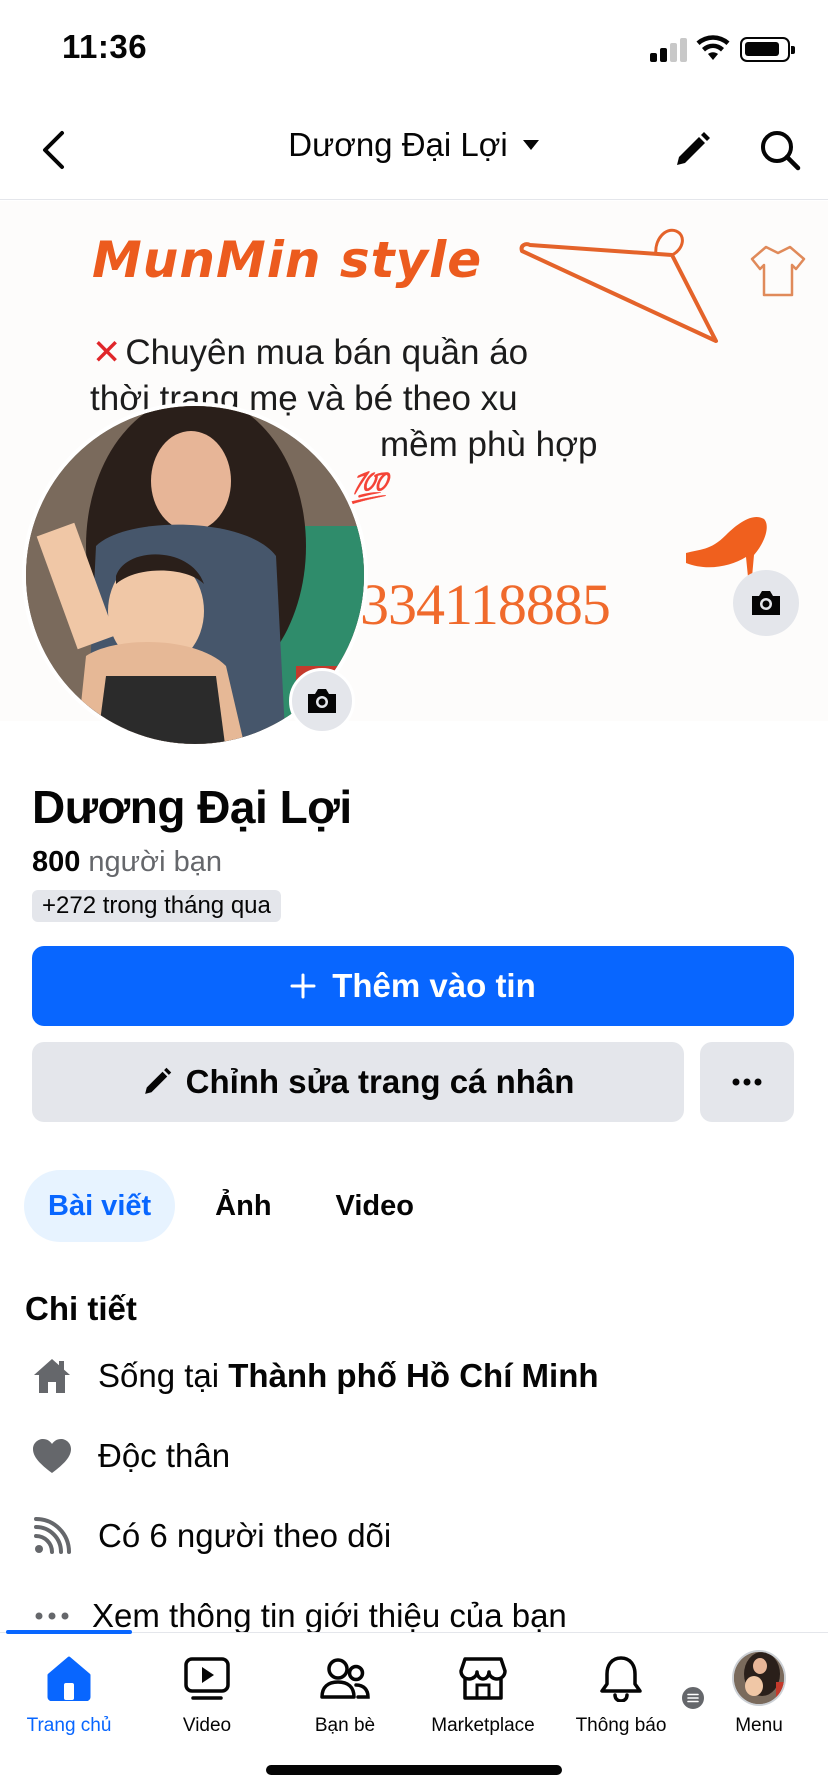  I want to click on nav-friends: Bạn bè, so click(345, 1701).